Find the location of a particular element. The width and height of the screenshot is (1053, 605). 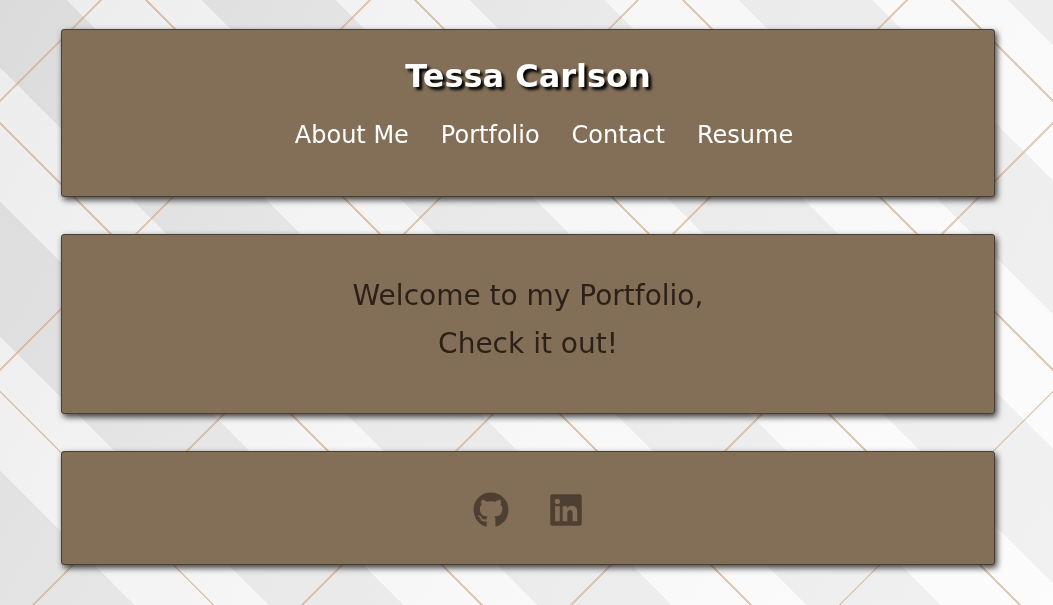

nav-link: Contact is located at coordinates (618, 135).